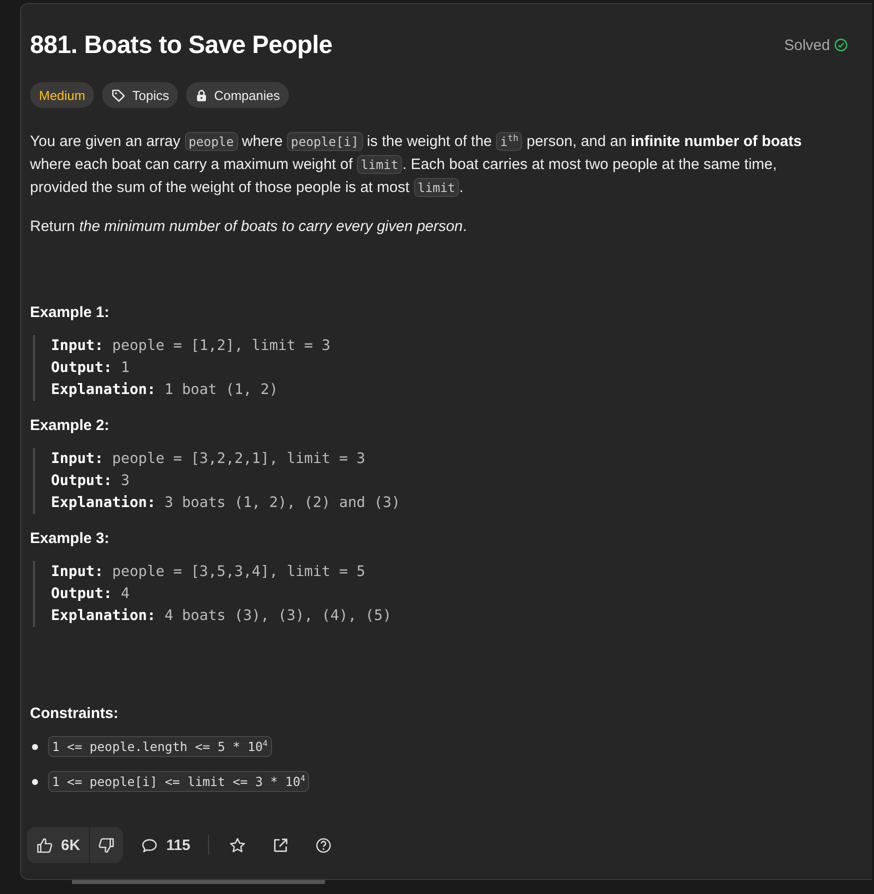  I want to click on scrollbar-thumb, so click(198, 882).